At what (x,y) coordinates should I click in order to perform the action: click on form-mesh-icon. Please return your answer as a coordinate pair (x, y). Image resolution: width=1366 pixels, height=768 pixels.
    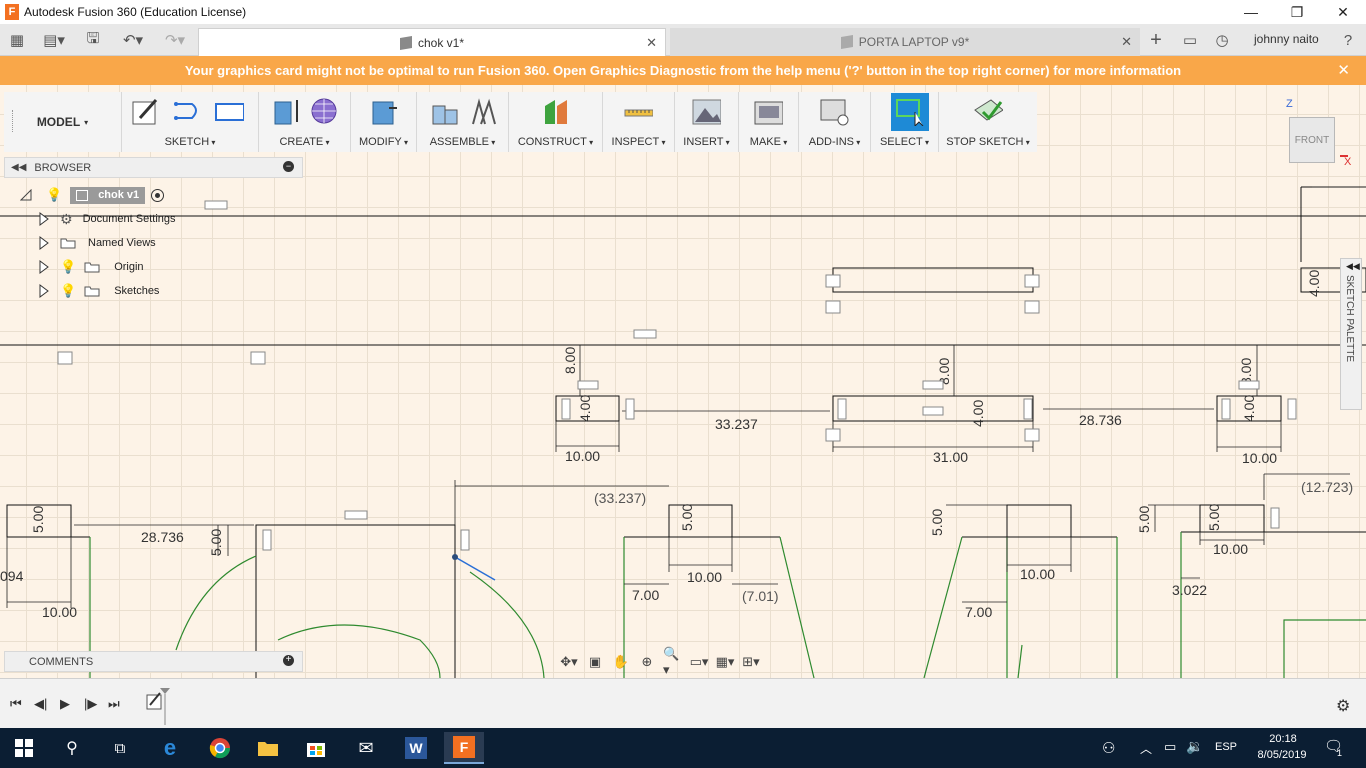
    Looking at the image, I should click on (324, 111).